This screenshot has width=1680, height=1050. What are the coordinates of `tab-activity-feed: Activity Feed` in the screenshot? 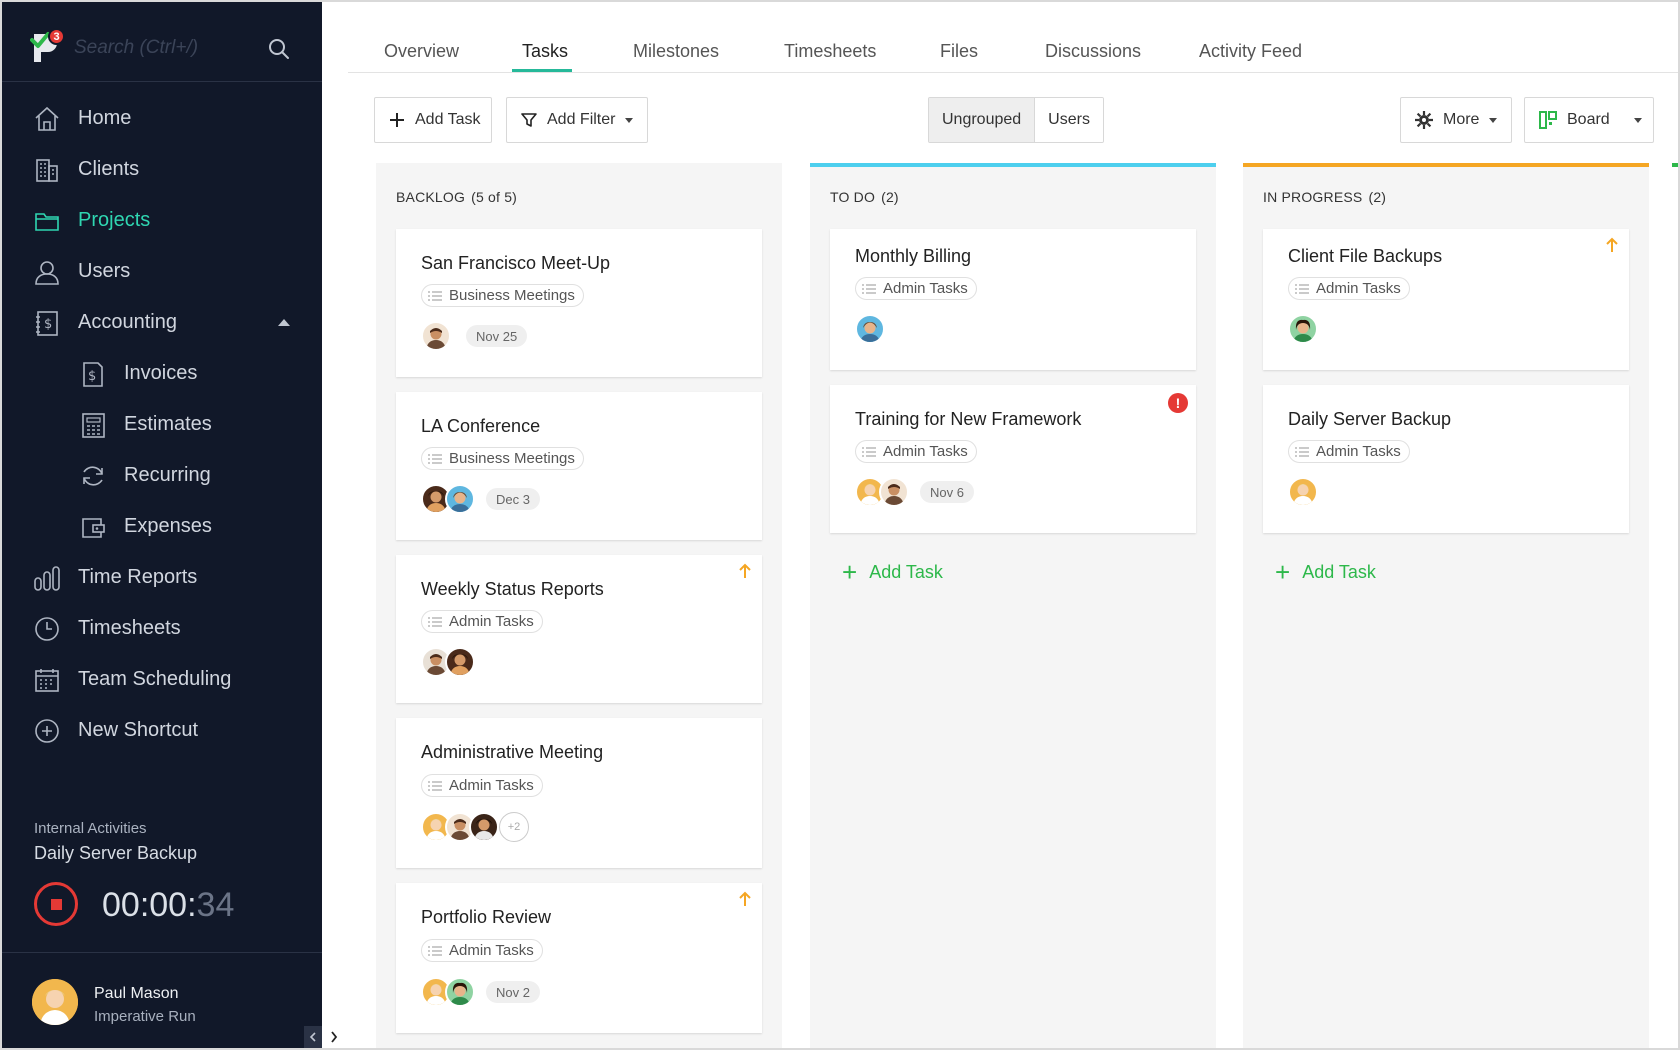 It's located at (1250, 51).